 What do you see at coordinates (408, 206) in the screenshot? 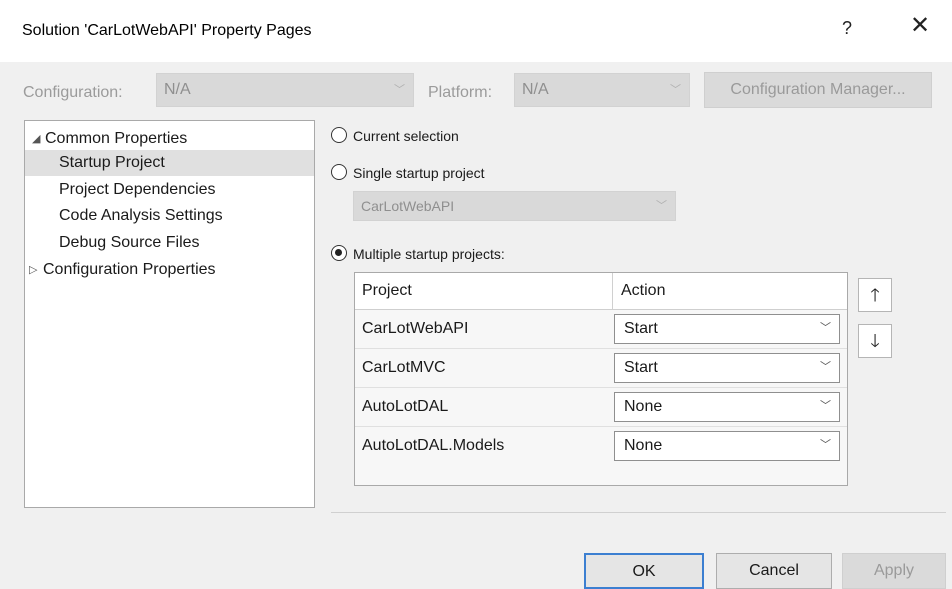
I see `single-startup-combo-value: CarLotWebAPI` at bounding box center [408, 206].